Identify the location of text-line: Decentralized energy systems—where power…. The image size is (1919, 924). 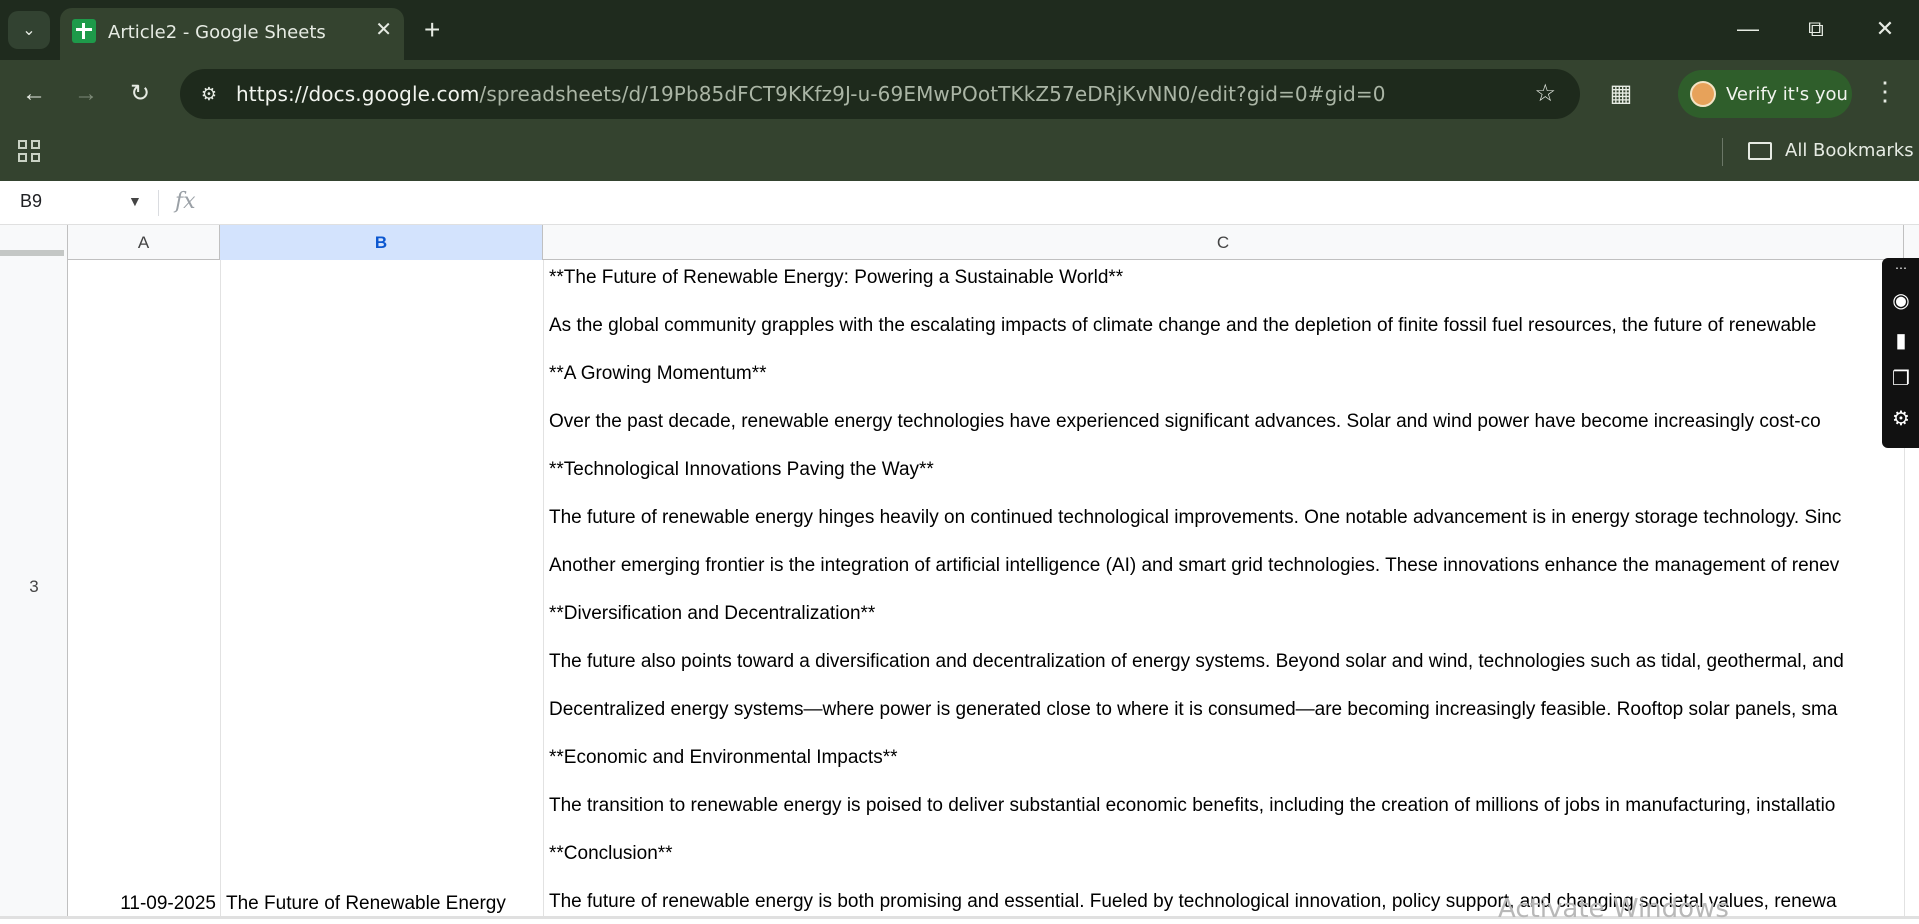
(1193, 709).